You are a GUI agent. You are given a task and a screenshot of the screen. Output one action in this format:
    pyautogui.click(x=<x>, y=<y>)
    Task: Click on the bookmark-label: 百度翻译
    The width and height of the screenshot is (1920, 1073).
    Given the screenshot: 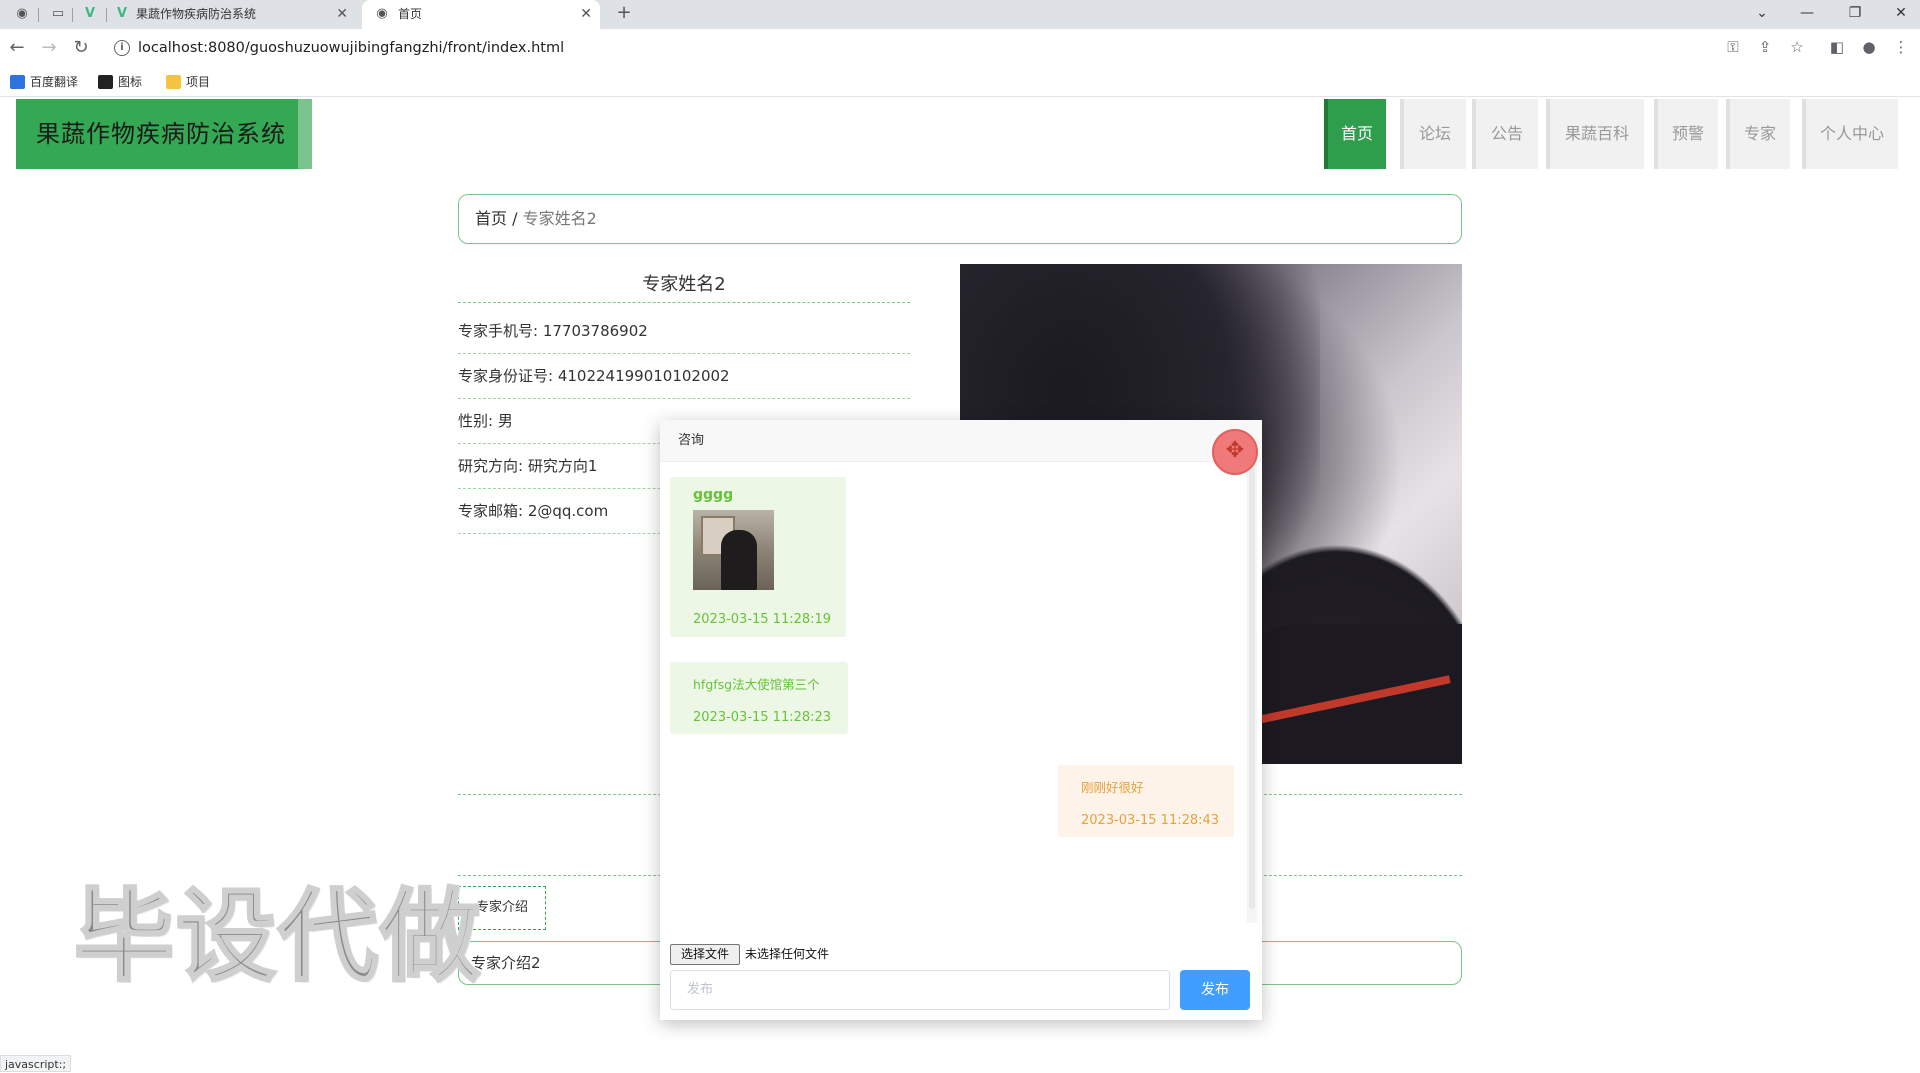 What is the action you would take?
    pyautogui.click(x=54, y=82)
    